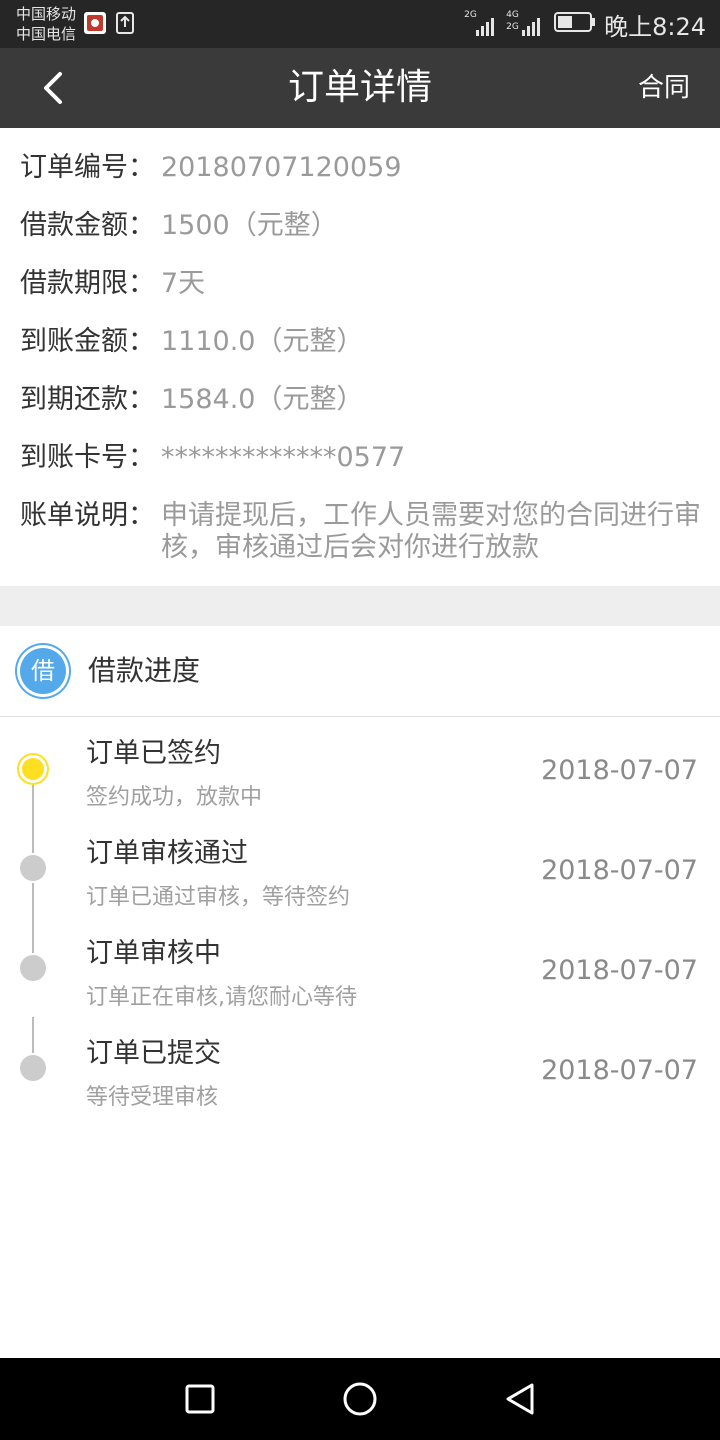 Image resolution: width=720 pixels, height=1440 pixels. I want to click on step-title: 订单已签约, so click(153, 753).